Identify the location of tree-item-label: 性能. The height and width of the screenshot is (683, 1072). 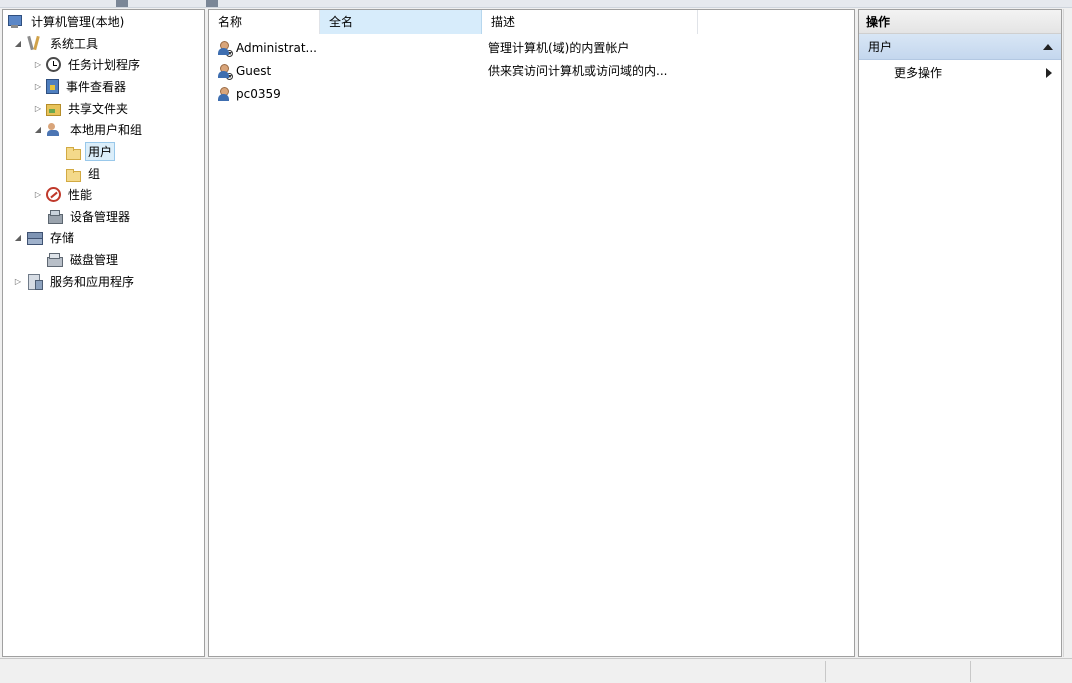
(80, 194).